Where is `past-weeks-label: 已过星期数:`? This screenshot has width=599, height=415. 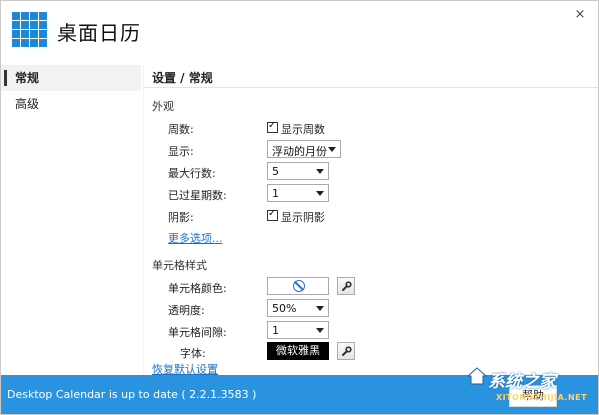
past-weeks-label: 已过星期数: is located at coordinates (197, 195).